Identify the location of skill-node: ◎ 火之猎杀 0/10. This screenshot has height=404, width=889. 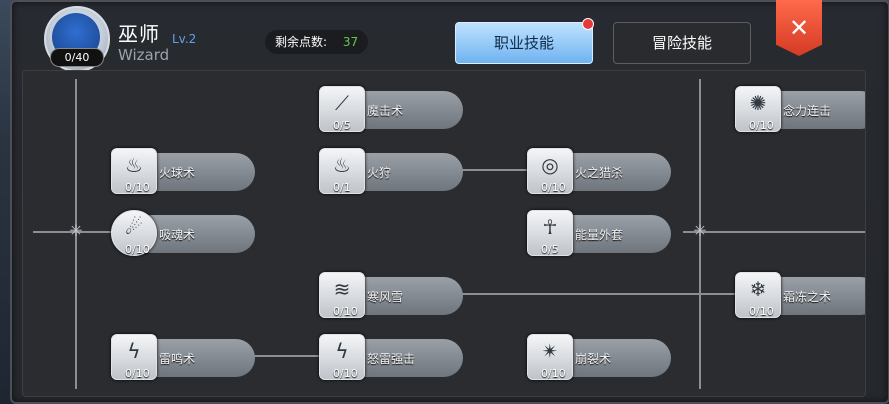
(599, 171).